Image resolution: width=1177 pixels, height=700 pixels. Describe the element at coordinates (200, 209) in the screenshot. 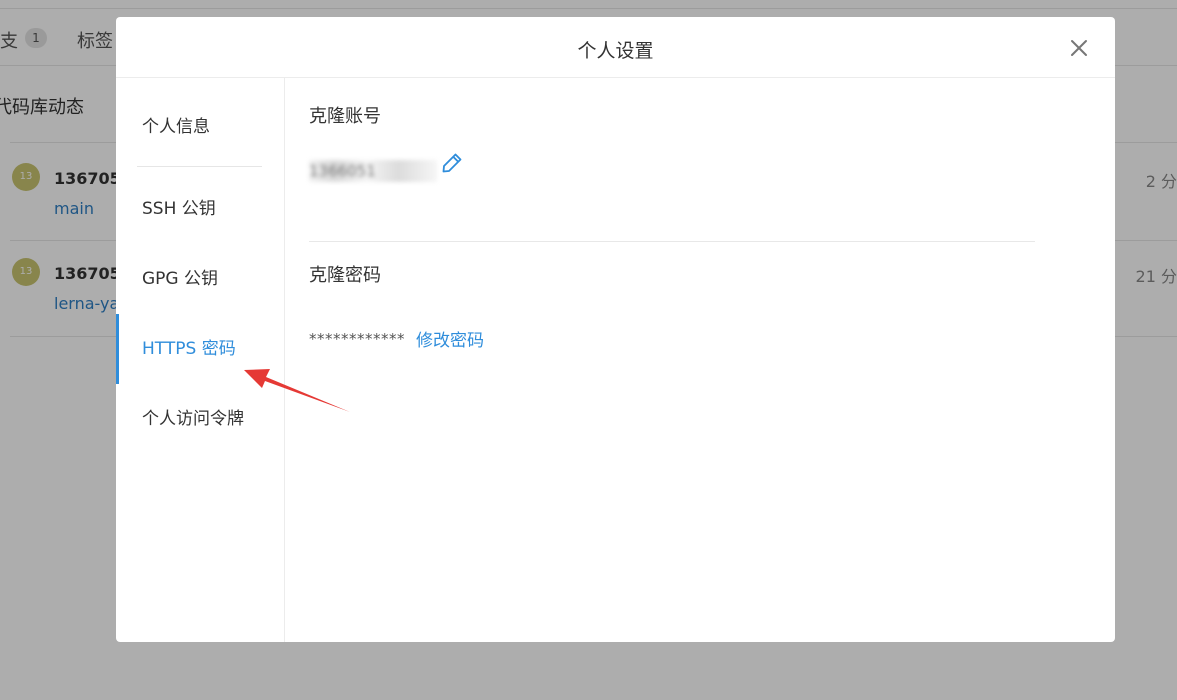

I see `sidebar-item-ssh-keys: SSH 公钥` at that location.